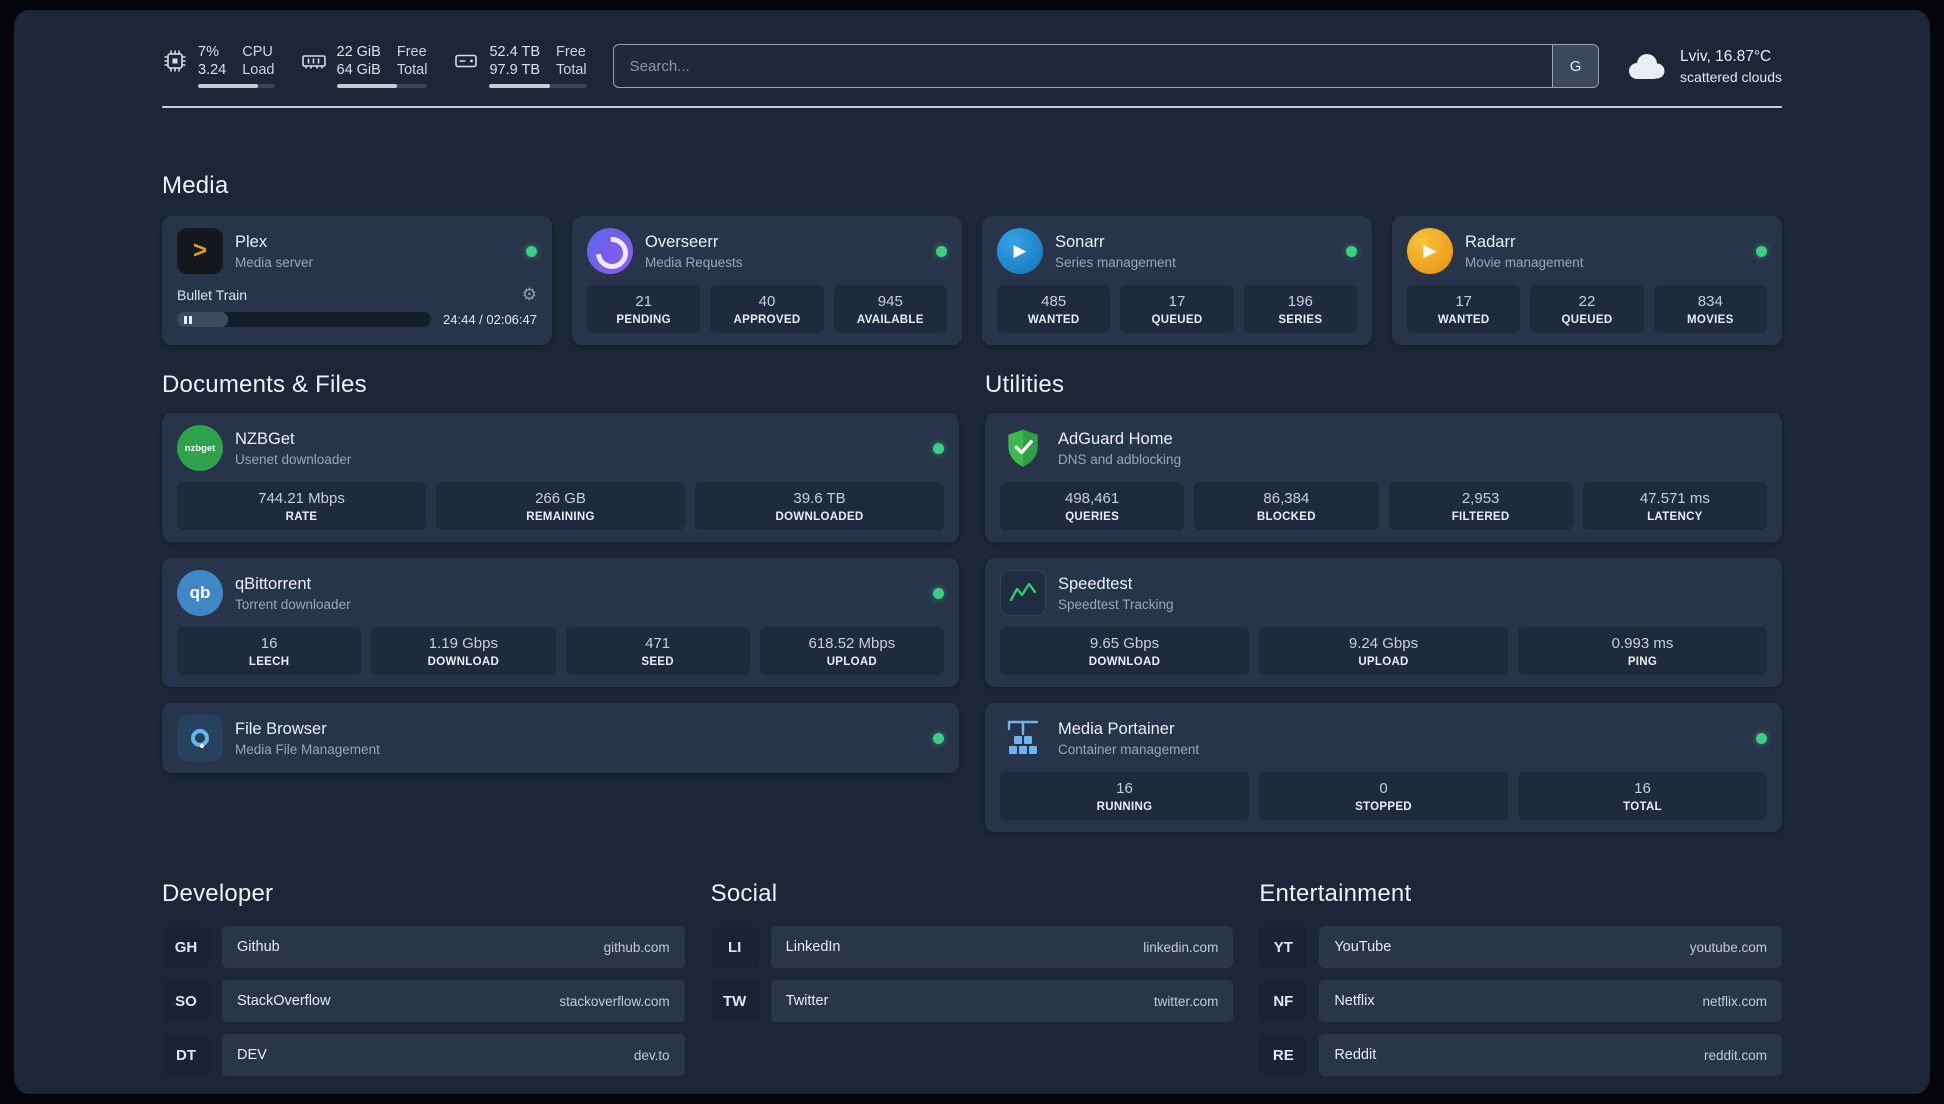 Image resolution: width=1944 pixels, height=1104 pixels. I want to click on stat-tile-movies: 834 MOVIES, so click(1710, 309).